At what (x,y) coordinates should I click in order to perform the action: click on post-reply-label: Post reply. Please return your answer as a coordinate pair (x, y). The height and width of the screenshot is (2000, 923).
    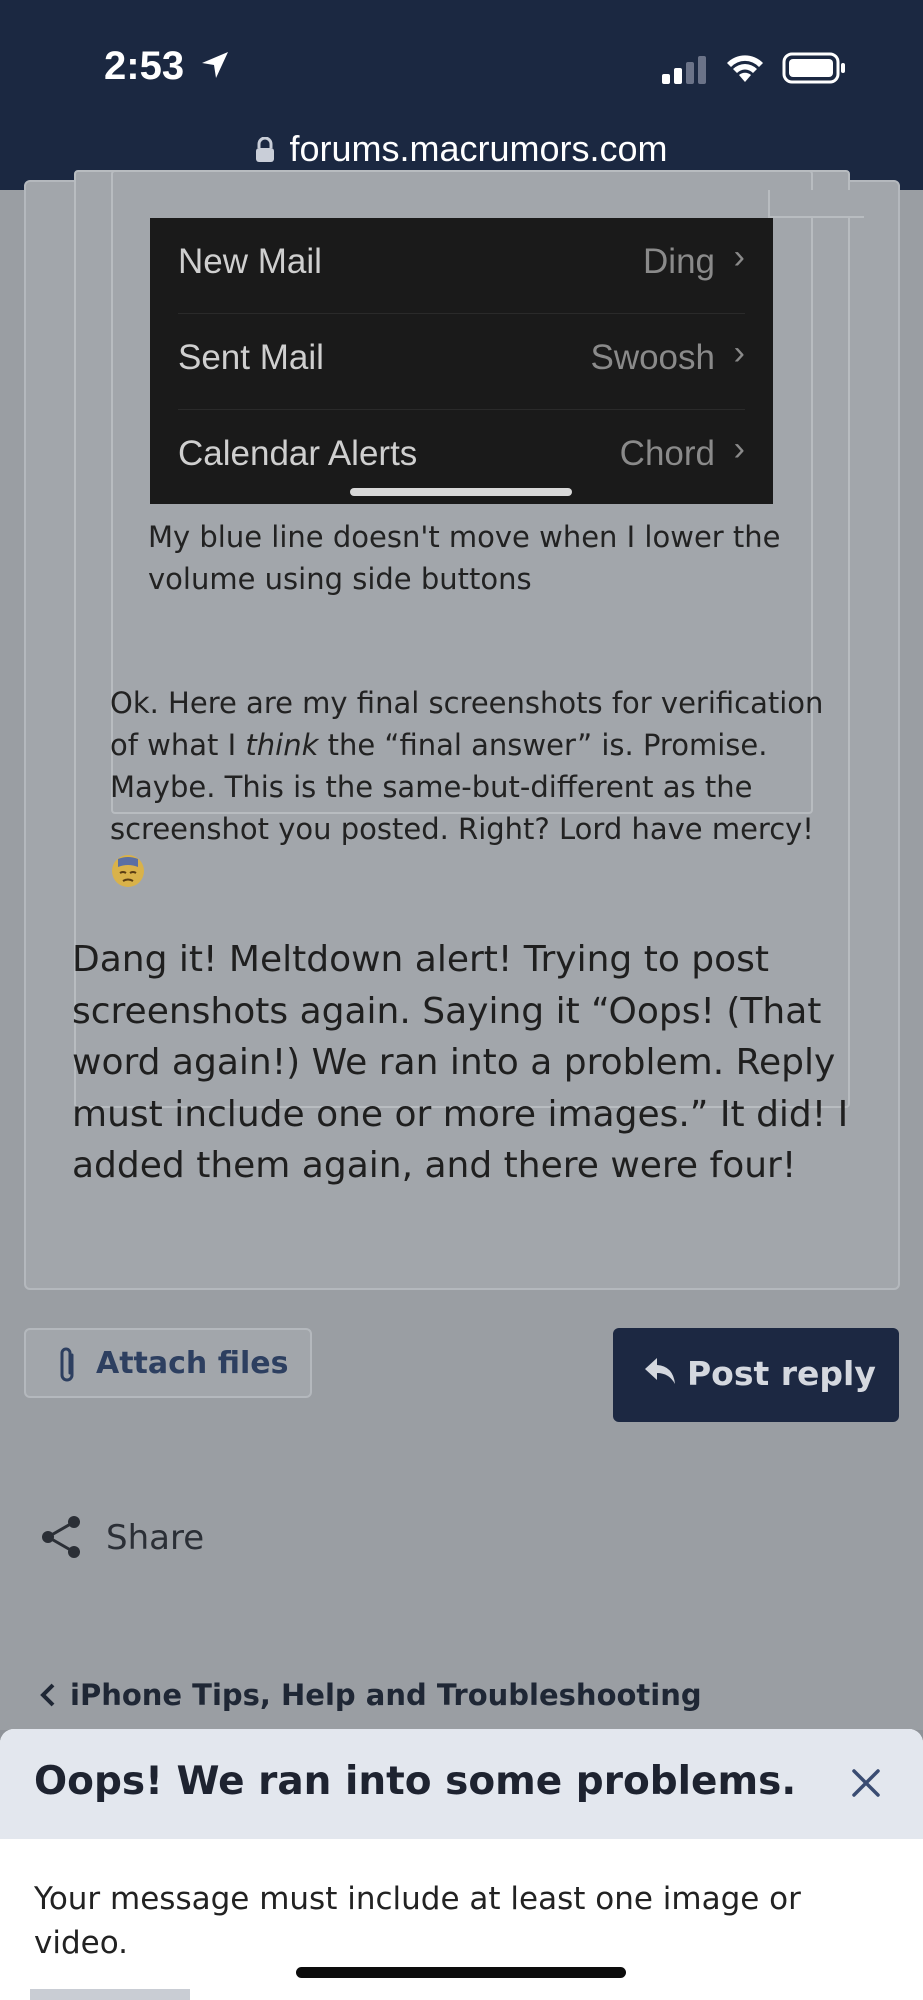
    Looking at the image, I should click on (781, 1373).